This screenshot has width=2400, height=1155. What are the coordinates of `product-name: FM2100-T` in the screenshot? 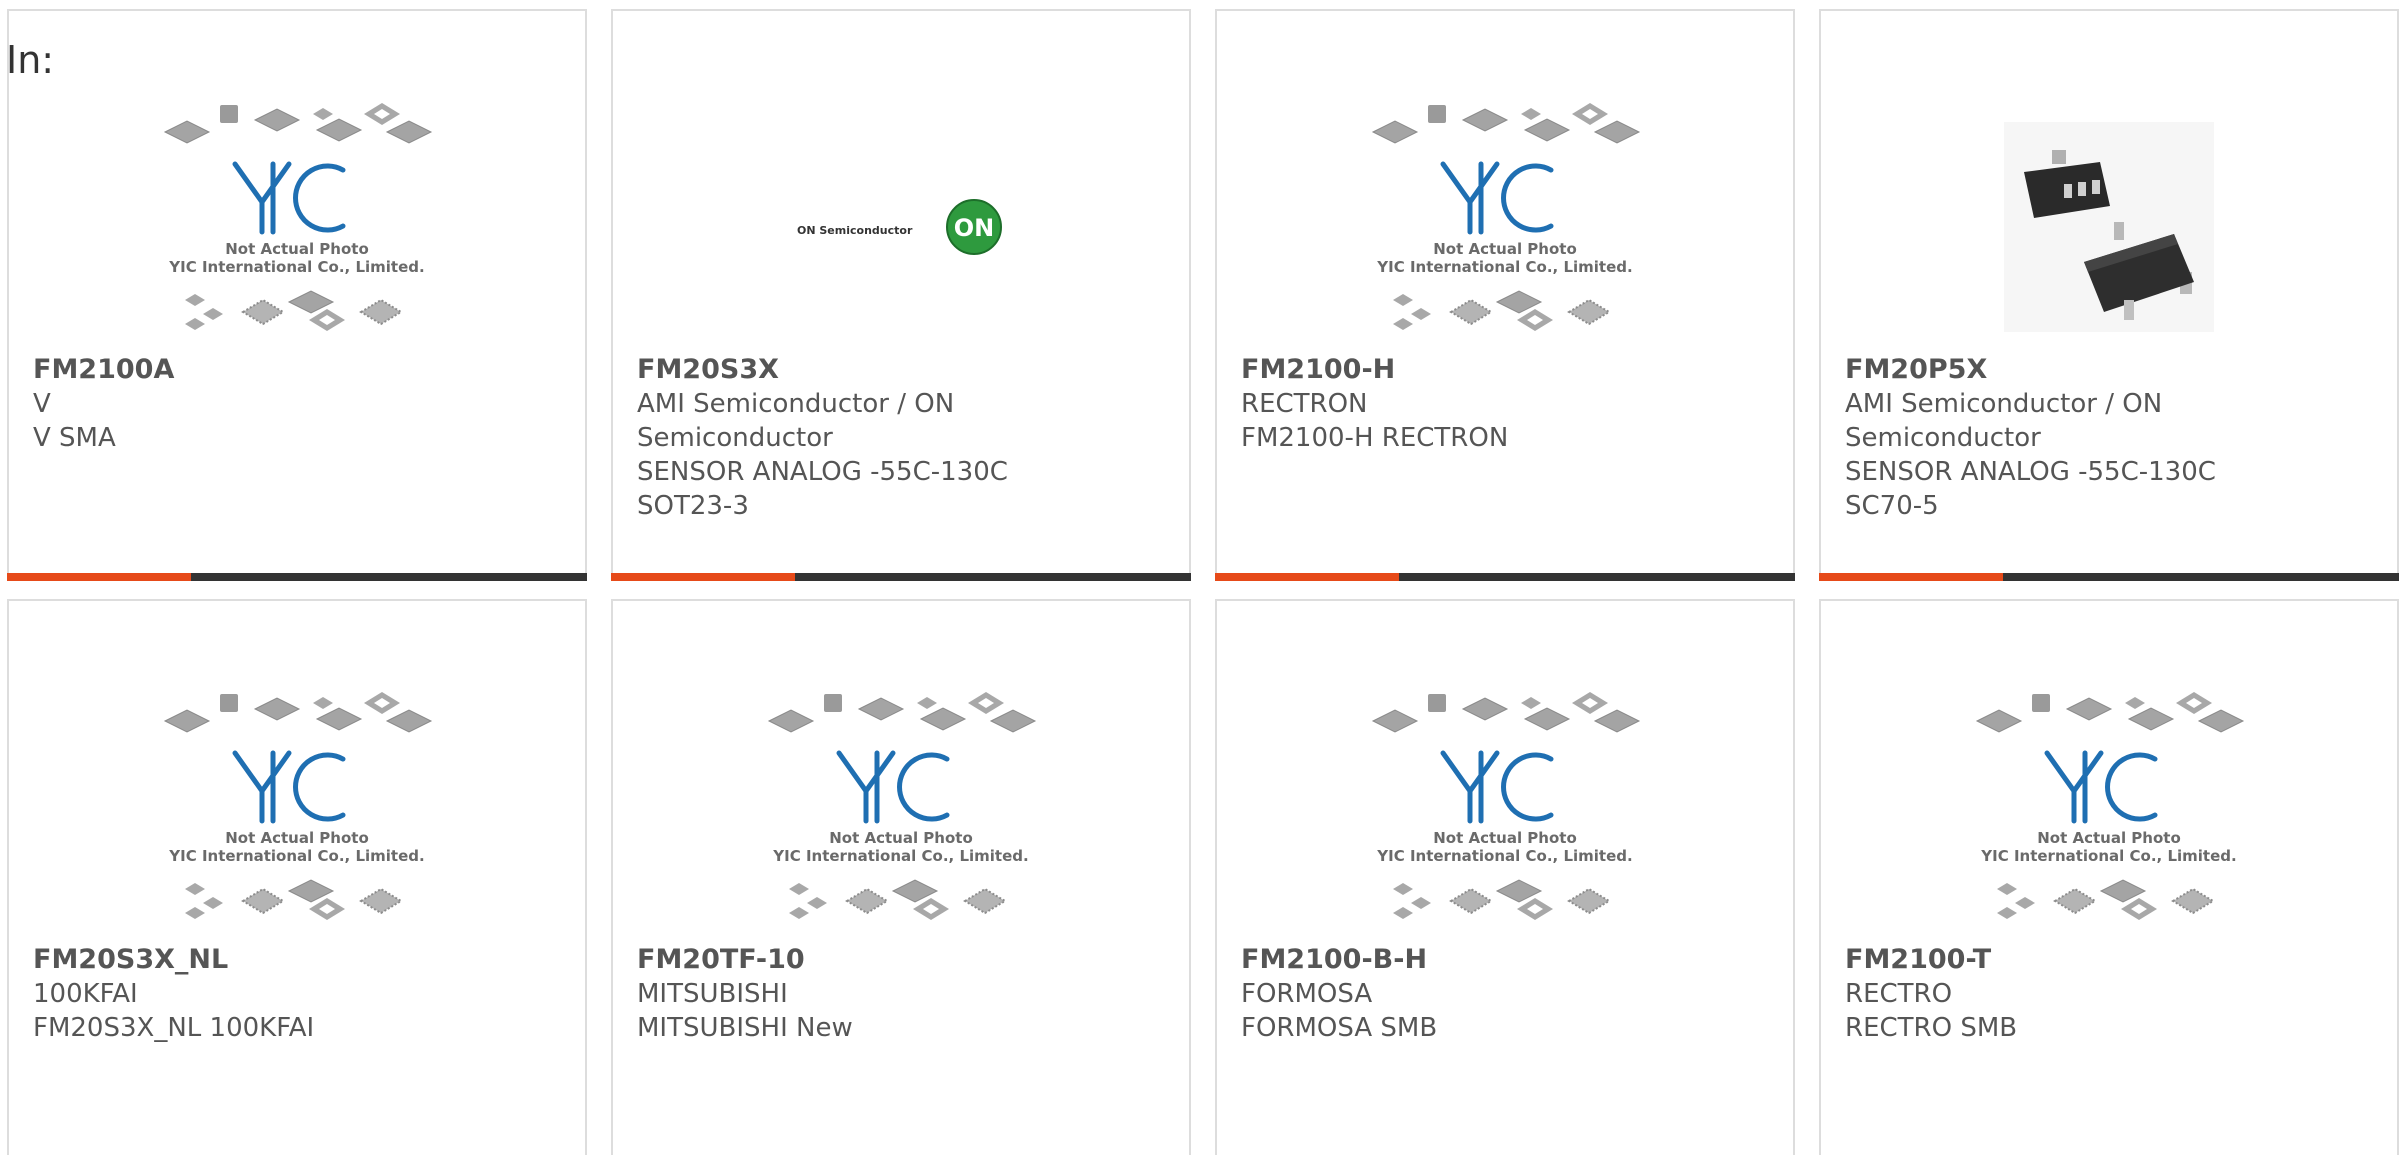 It's located at (2110, 960).